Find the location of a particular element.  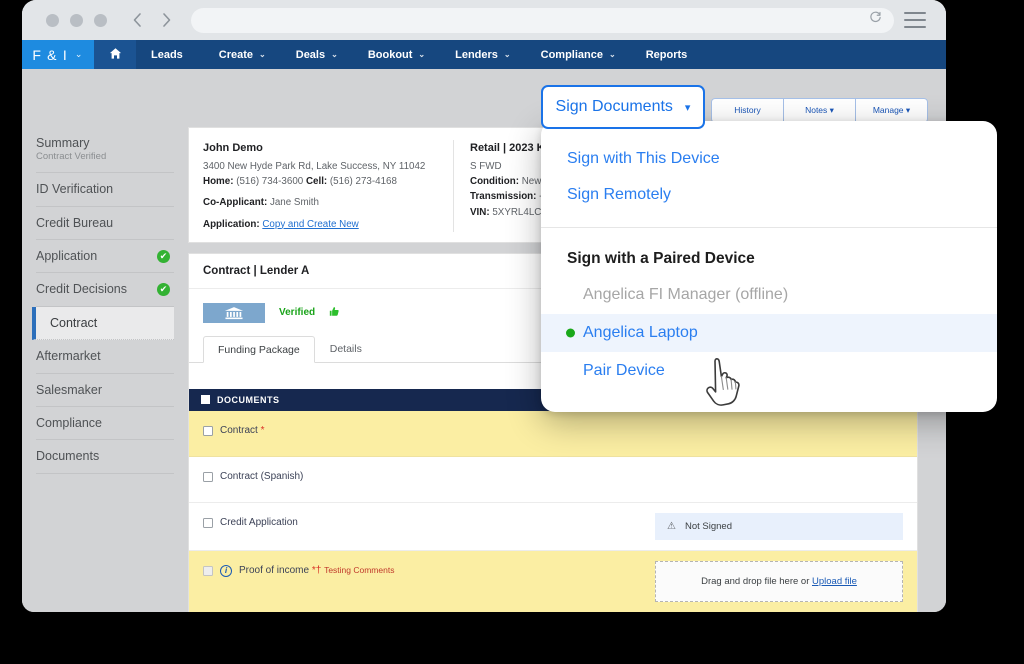

cell-phone-label: Cell: is located at coordinates (316, 182).